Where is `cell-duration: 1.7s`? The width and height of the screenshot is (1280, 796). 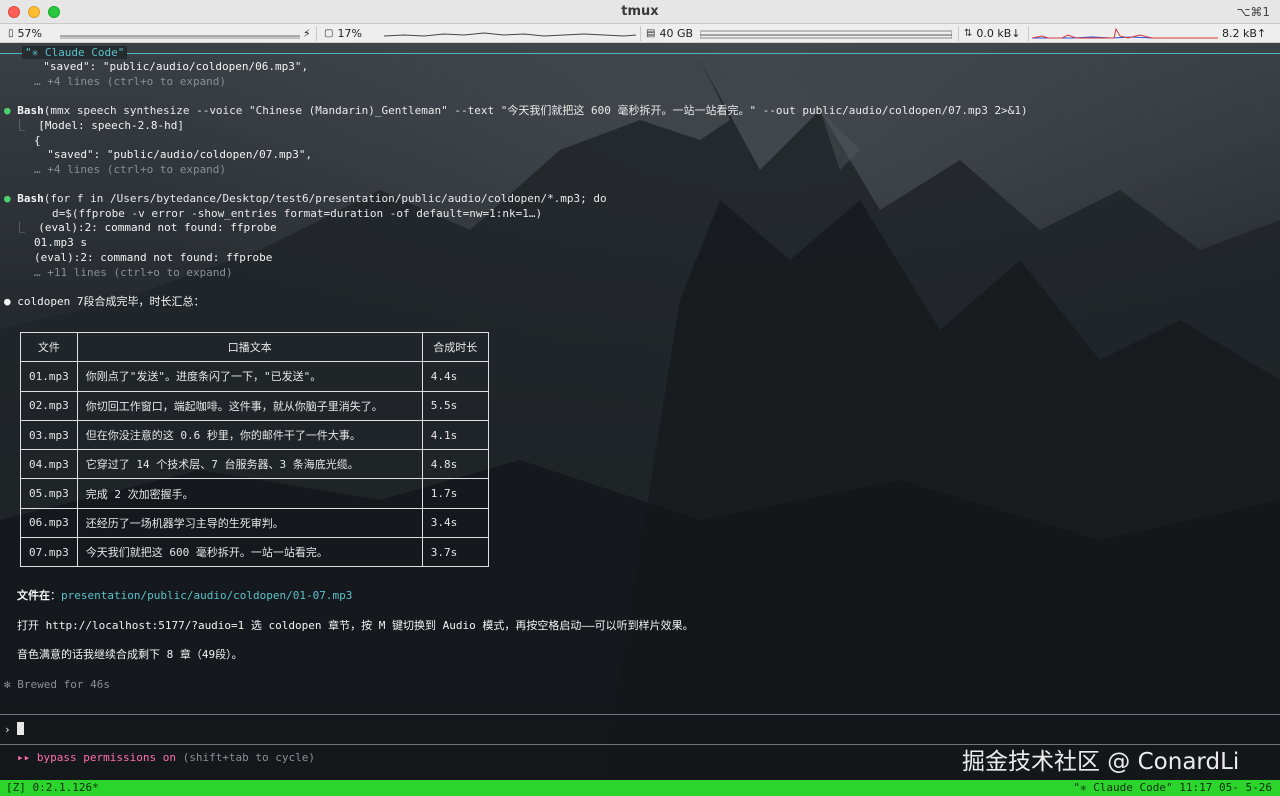 cell-duration: 1.7s is located at coordinates (455, 493).